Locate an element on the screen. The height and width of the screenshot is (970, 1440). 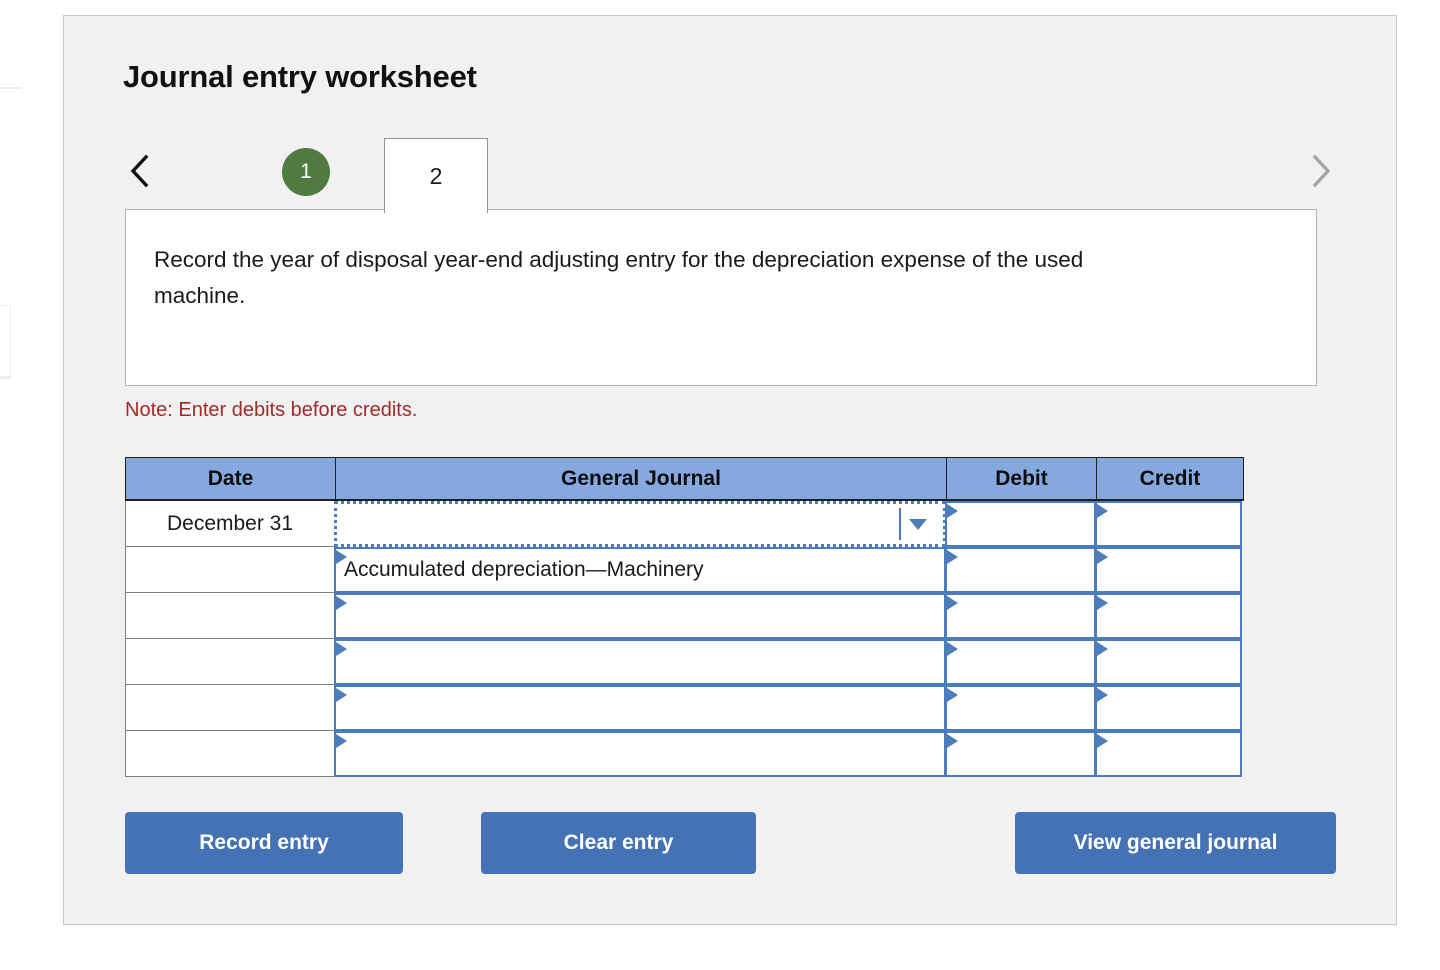
tab-1-label: 1 is located at coordinates (306, 171).